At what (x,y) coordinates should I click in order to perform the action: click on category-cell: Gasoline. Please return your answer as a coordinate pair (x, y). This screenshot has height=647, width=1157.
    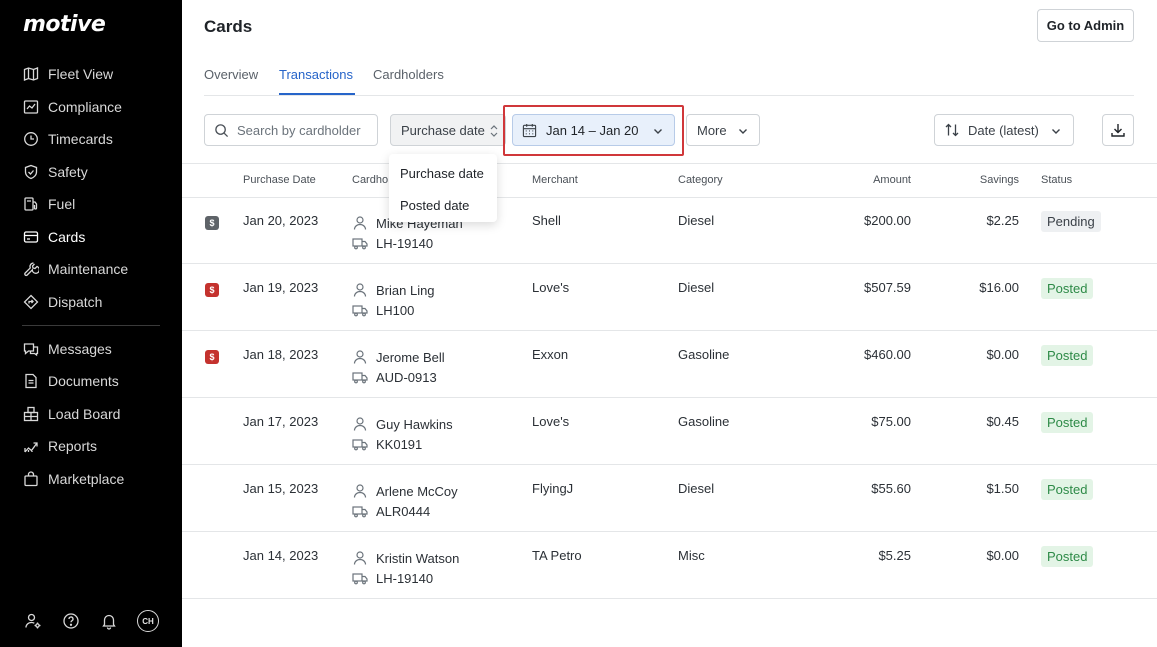
    Looking at the image, I should click on (704, 421).